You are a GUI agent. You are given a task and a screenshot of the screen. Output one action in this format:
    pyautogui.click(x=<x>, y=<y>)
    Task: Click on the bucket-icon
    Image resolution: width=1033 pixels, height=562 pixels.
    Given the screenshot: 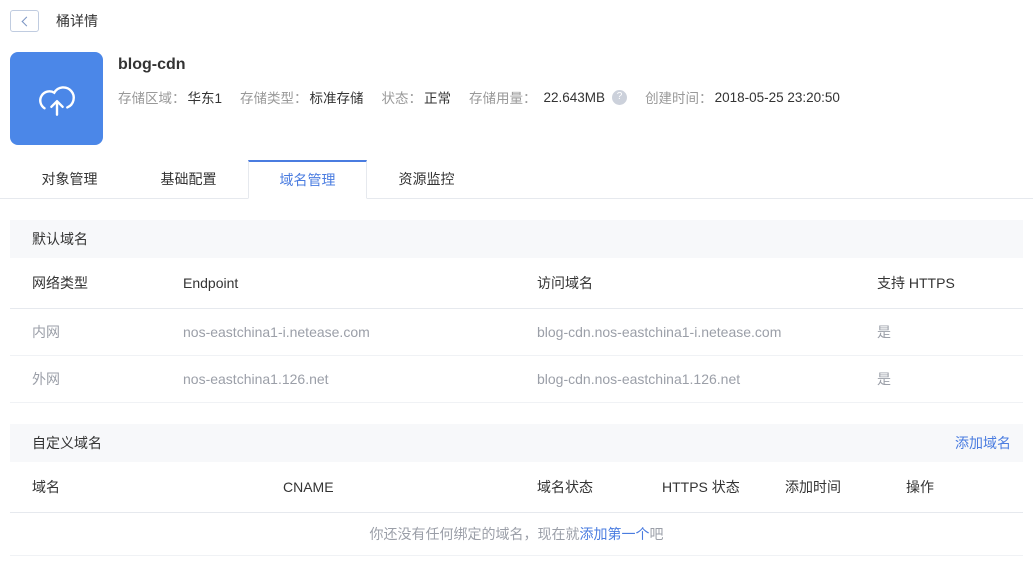 What is the action you would take?
    pyautogui.click(x=56, y=98)
    